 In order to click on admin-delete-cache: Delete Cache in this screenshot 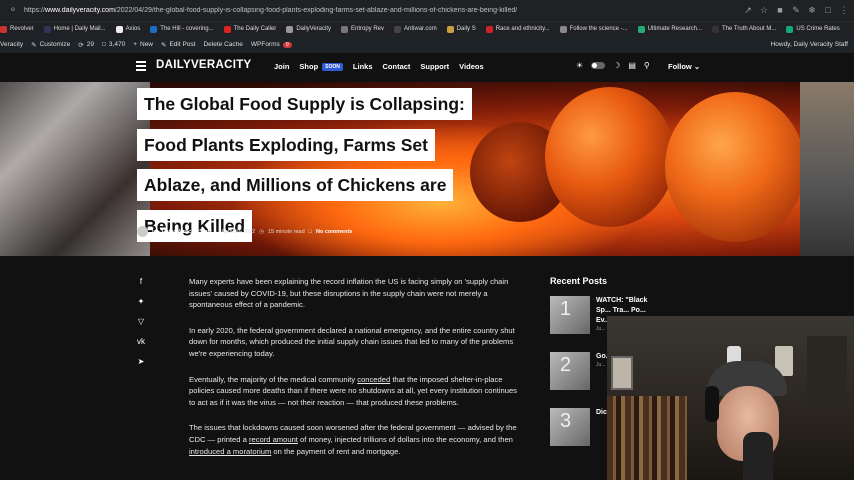, I will do `click(222, 44)`.